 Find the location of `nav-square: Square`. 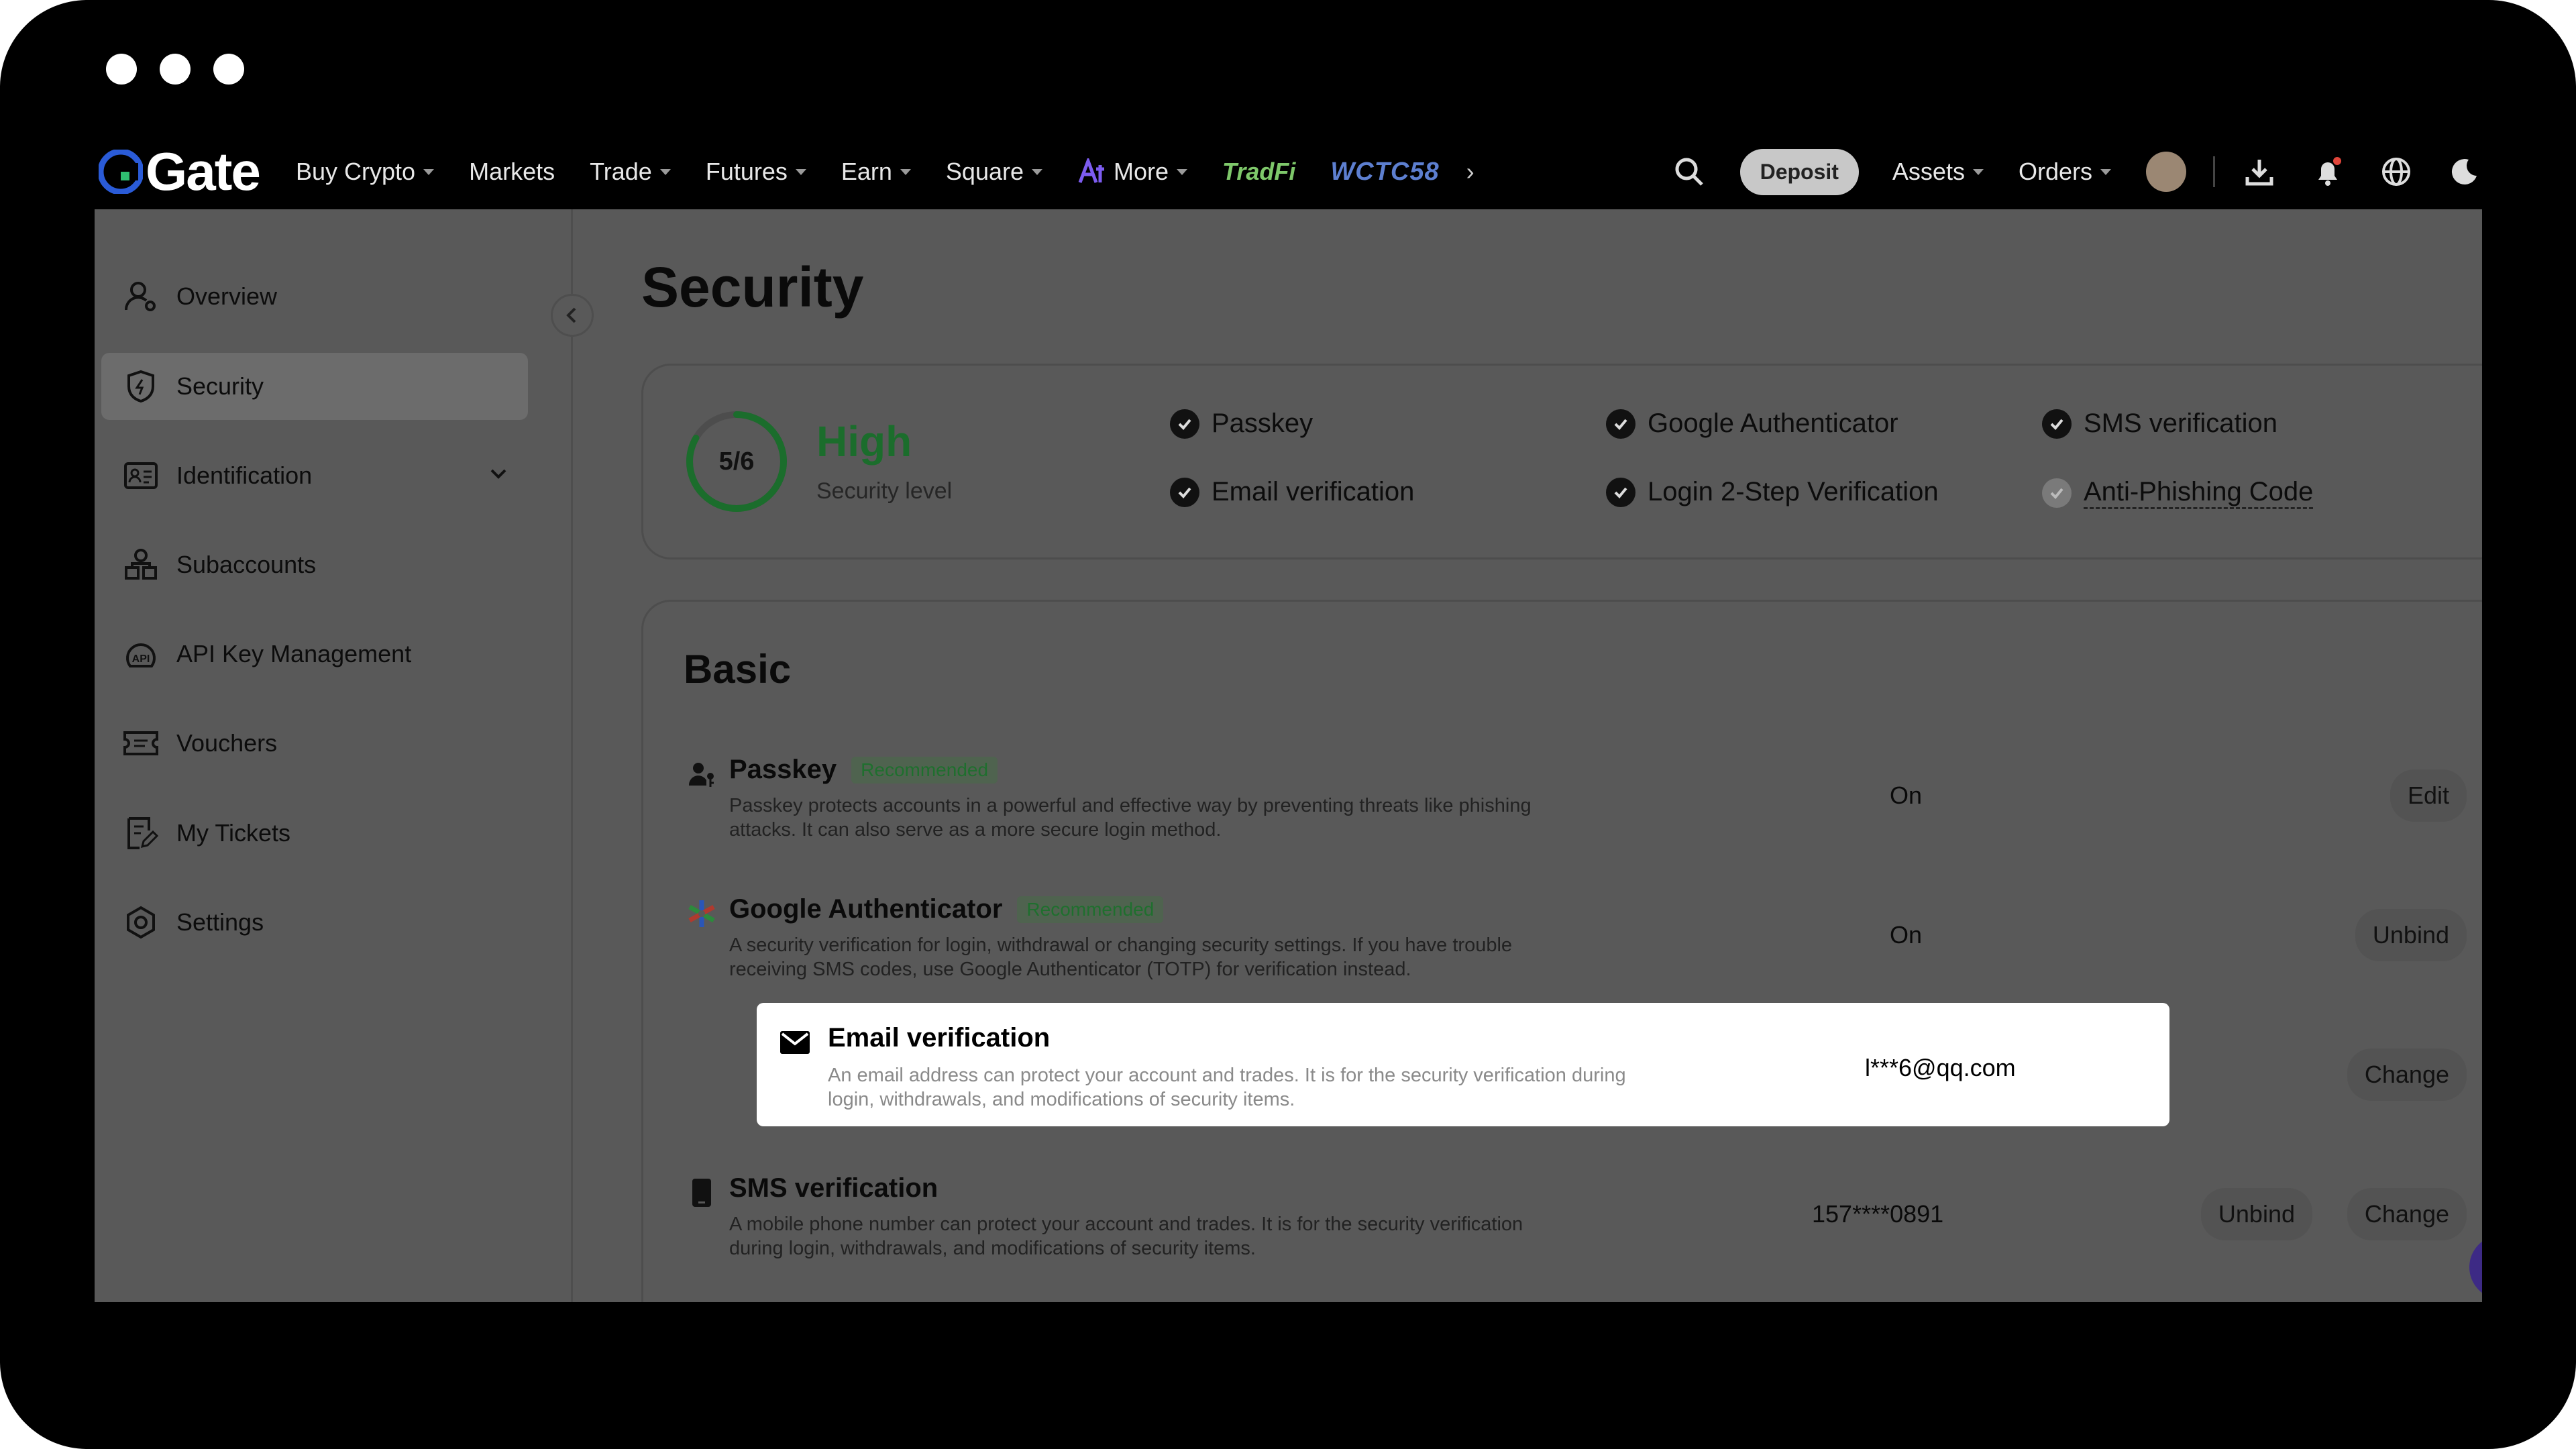

nav-square: Square is located at coordinates (994, 172).